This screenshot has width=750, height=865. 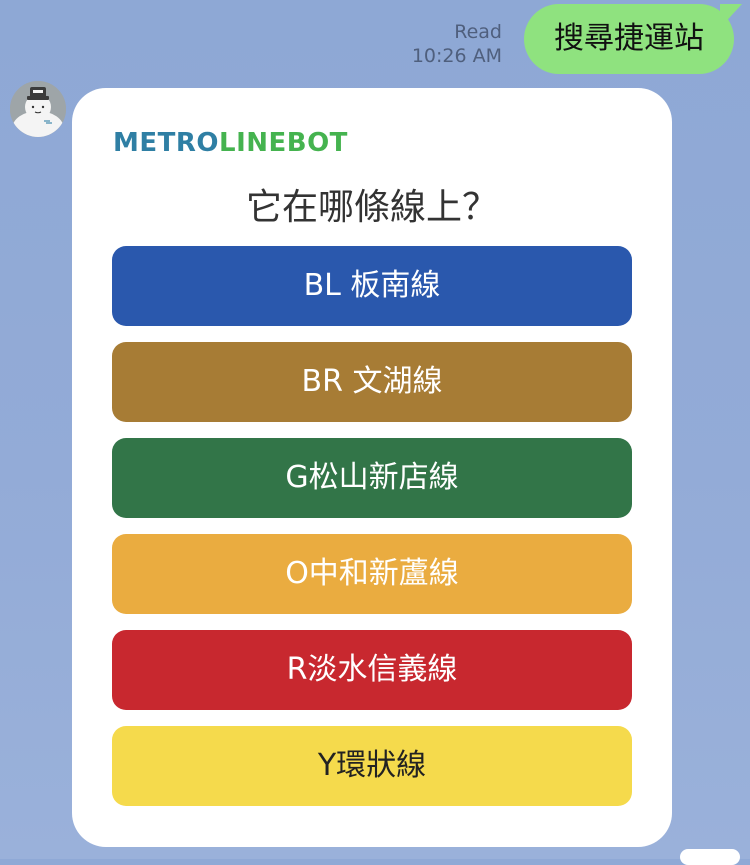 I want to click on message-meta: Read 10:26 AM, so click(x=457, y=44).